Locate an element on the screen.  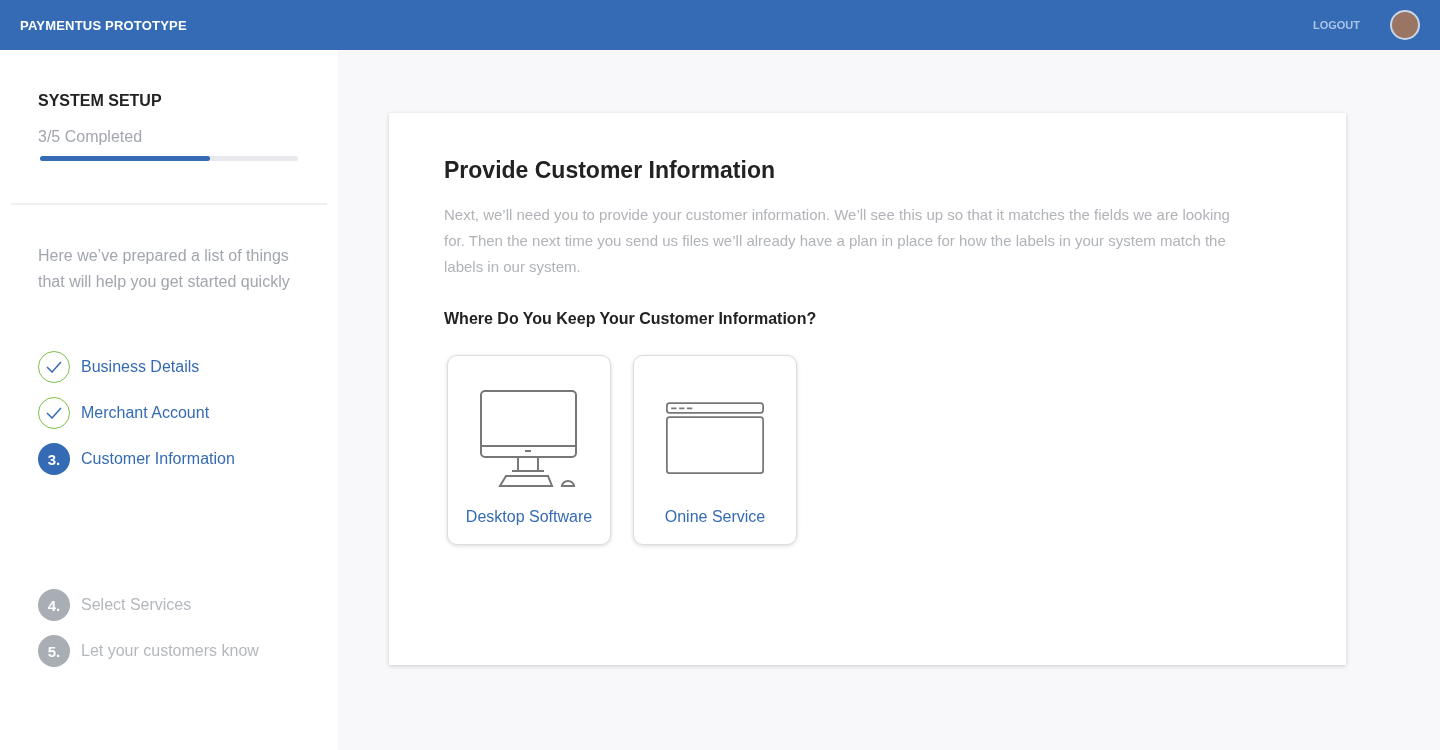
step-label: Select Services is located at coordinates (136, 605).